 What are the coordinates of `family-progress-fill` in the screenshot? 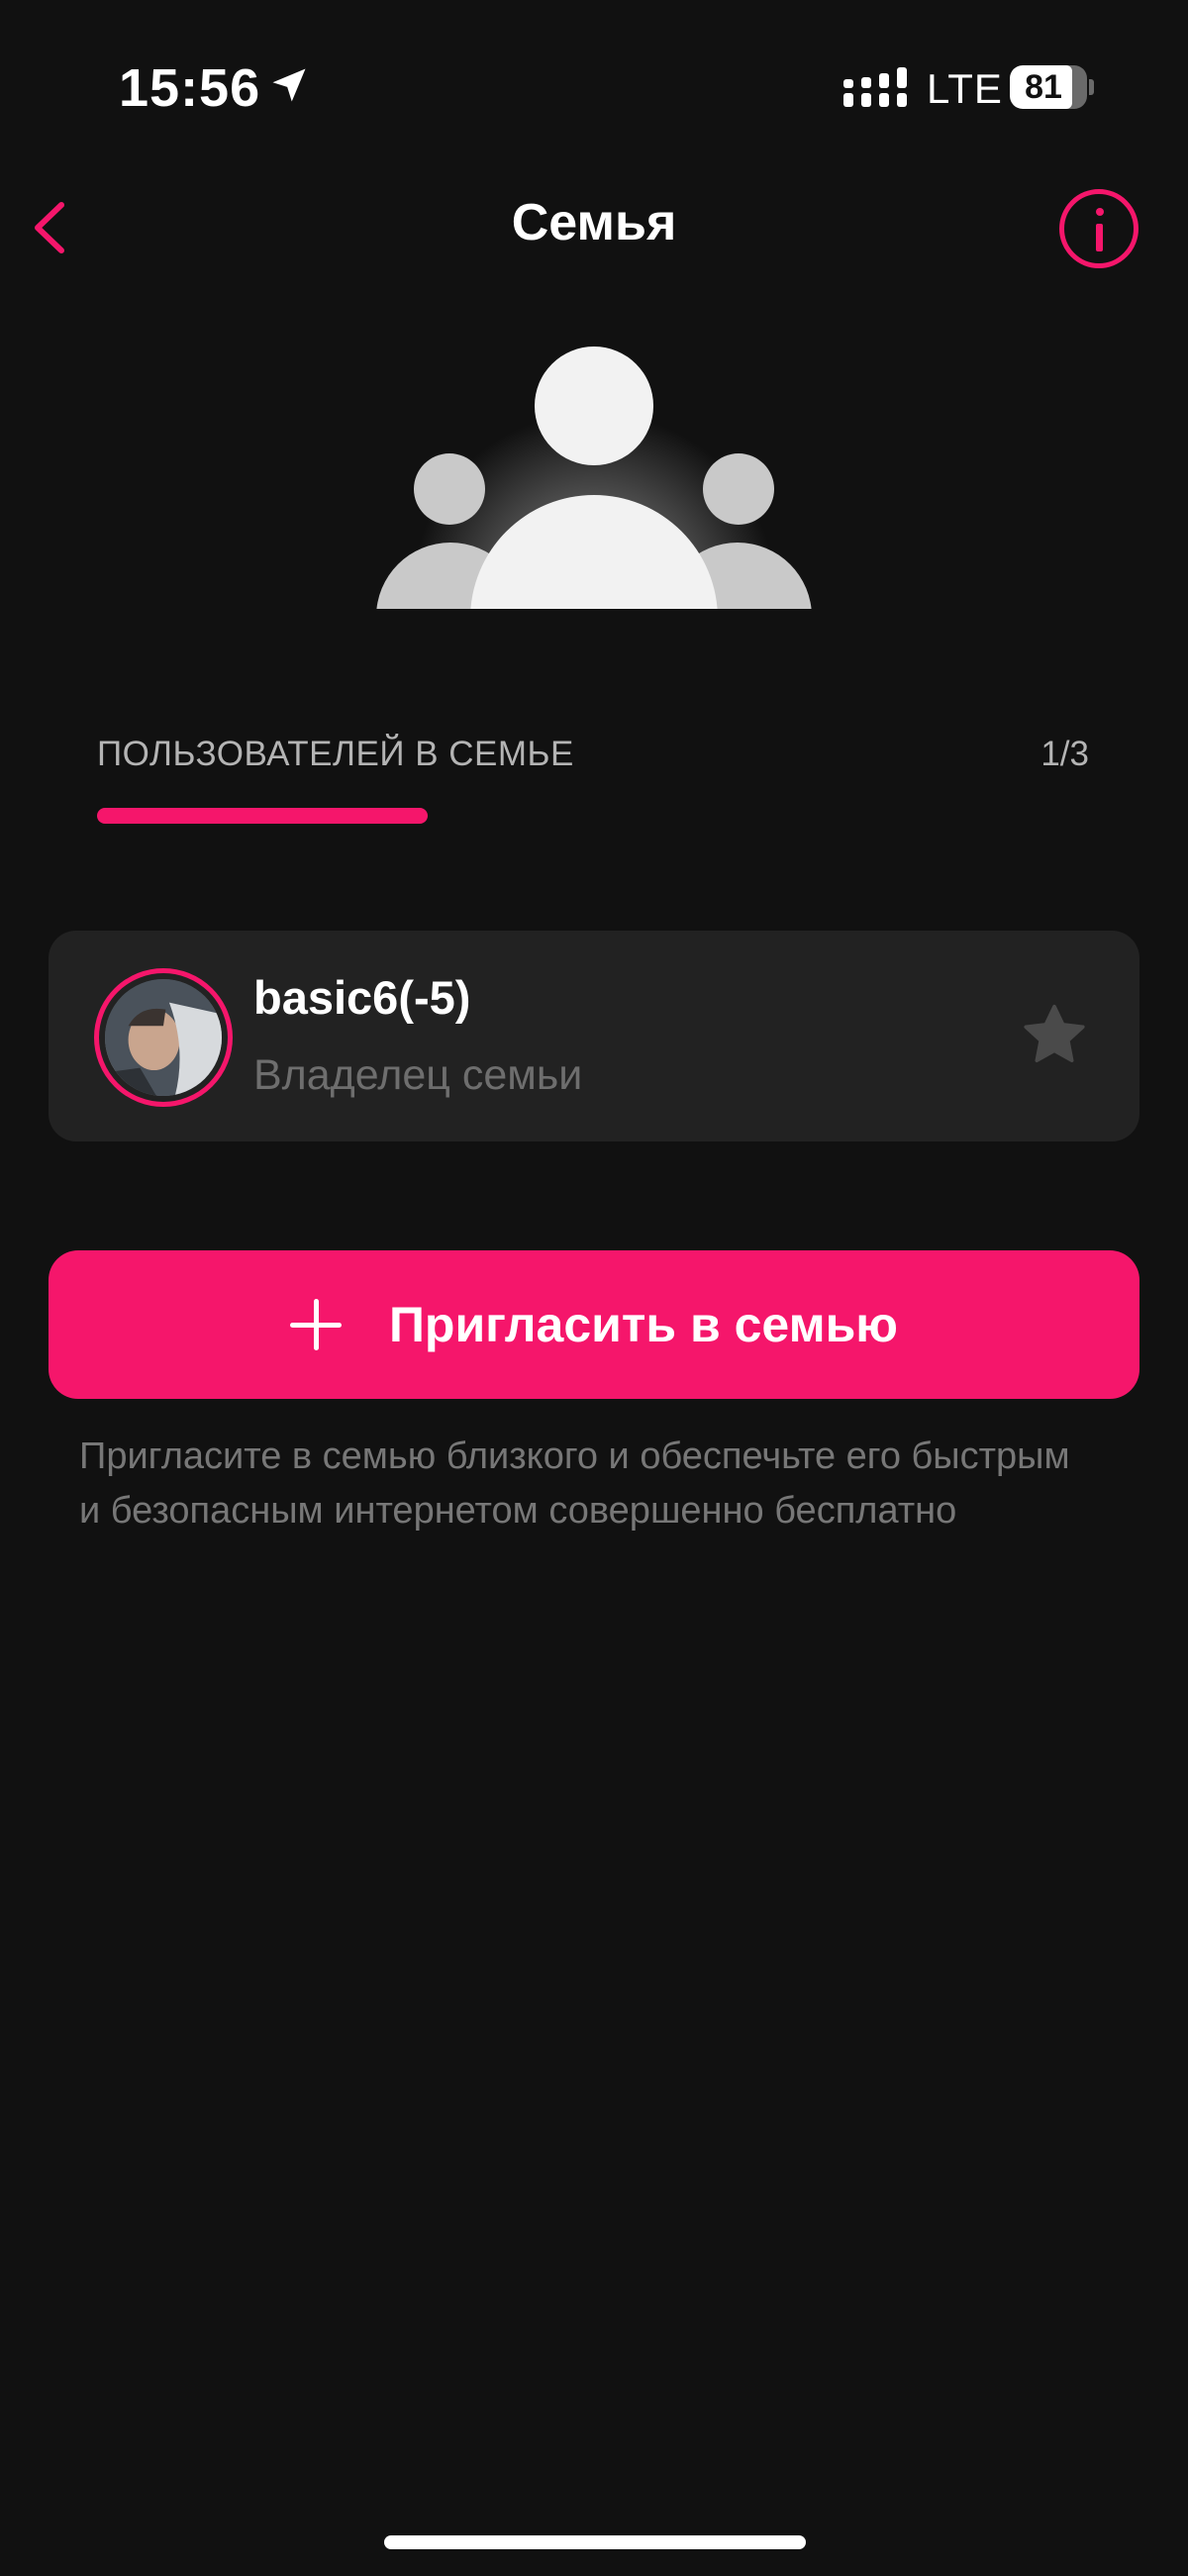 It's located at (263, 816).